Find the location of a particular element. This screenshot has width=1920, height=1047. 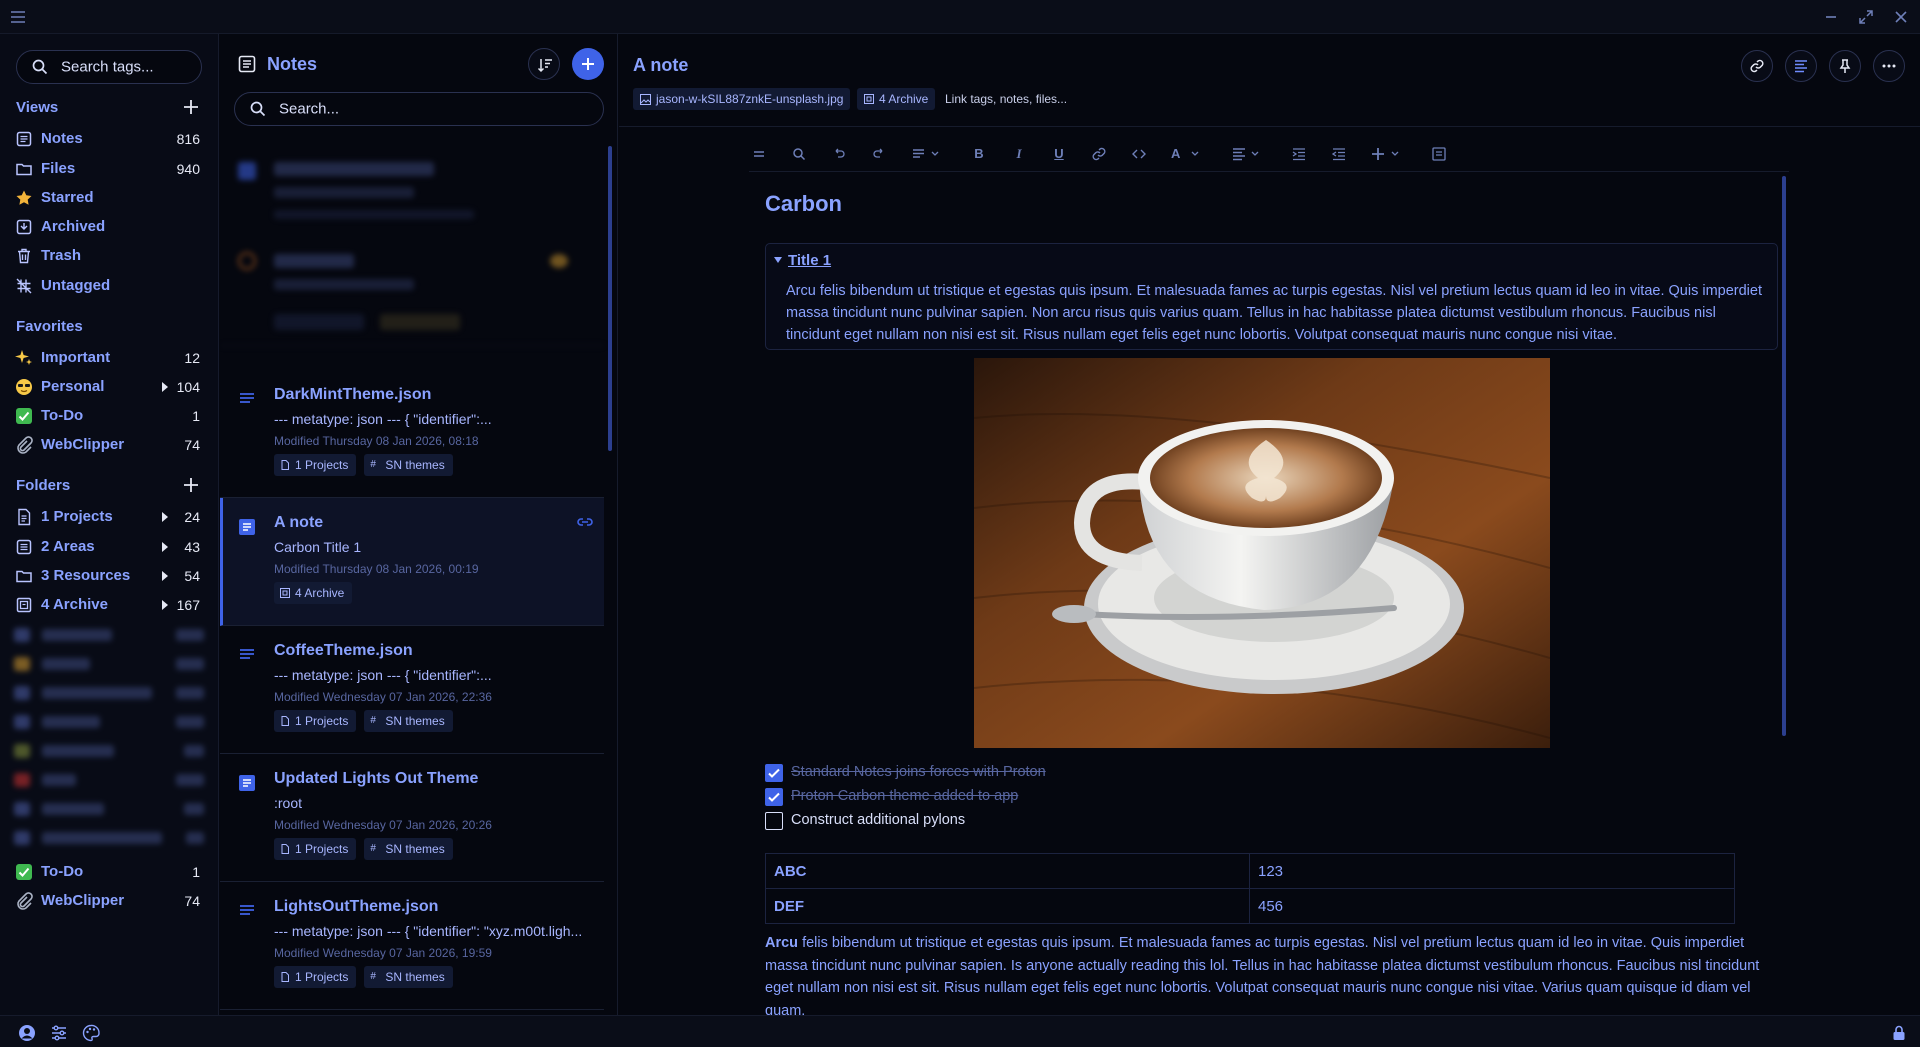

indent-icon is located at coordinates (1299, 154).